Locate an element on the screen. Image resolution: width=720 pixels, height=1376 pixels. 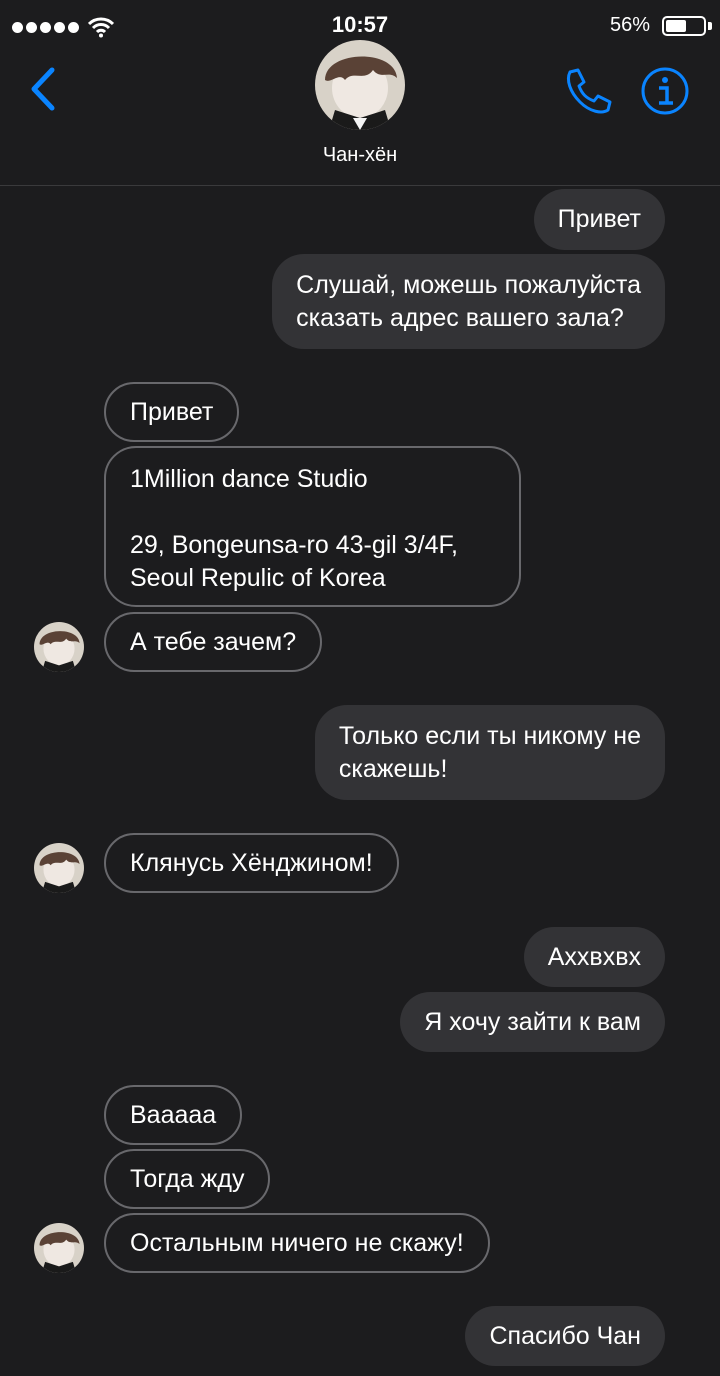
back-chevron-icon is located at coordinates (44, 89).